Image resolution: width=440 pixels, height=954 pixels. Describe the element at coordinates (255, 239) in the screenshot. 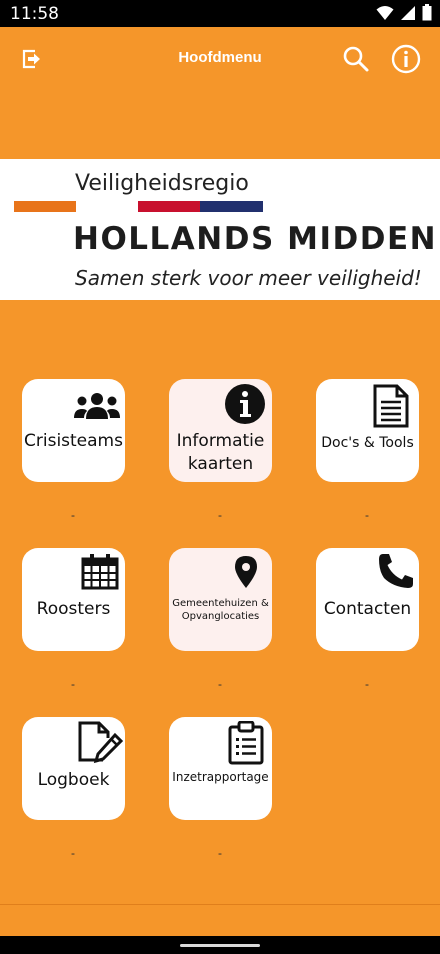

I see `banner-title: HOLLANDS MIDDEN` at that location.